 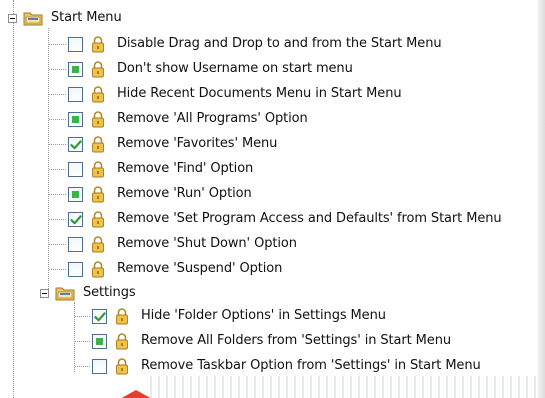 I want to click on tree-node-label: Start Menu, so click(x=86, y=17).